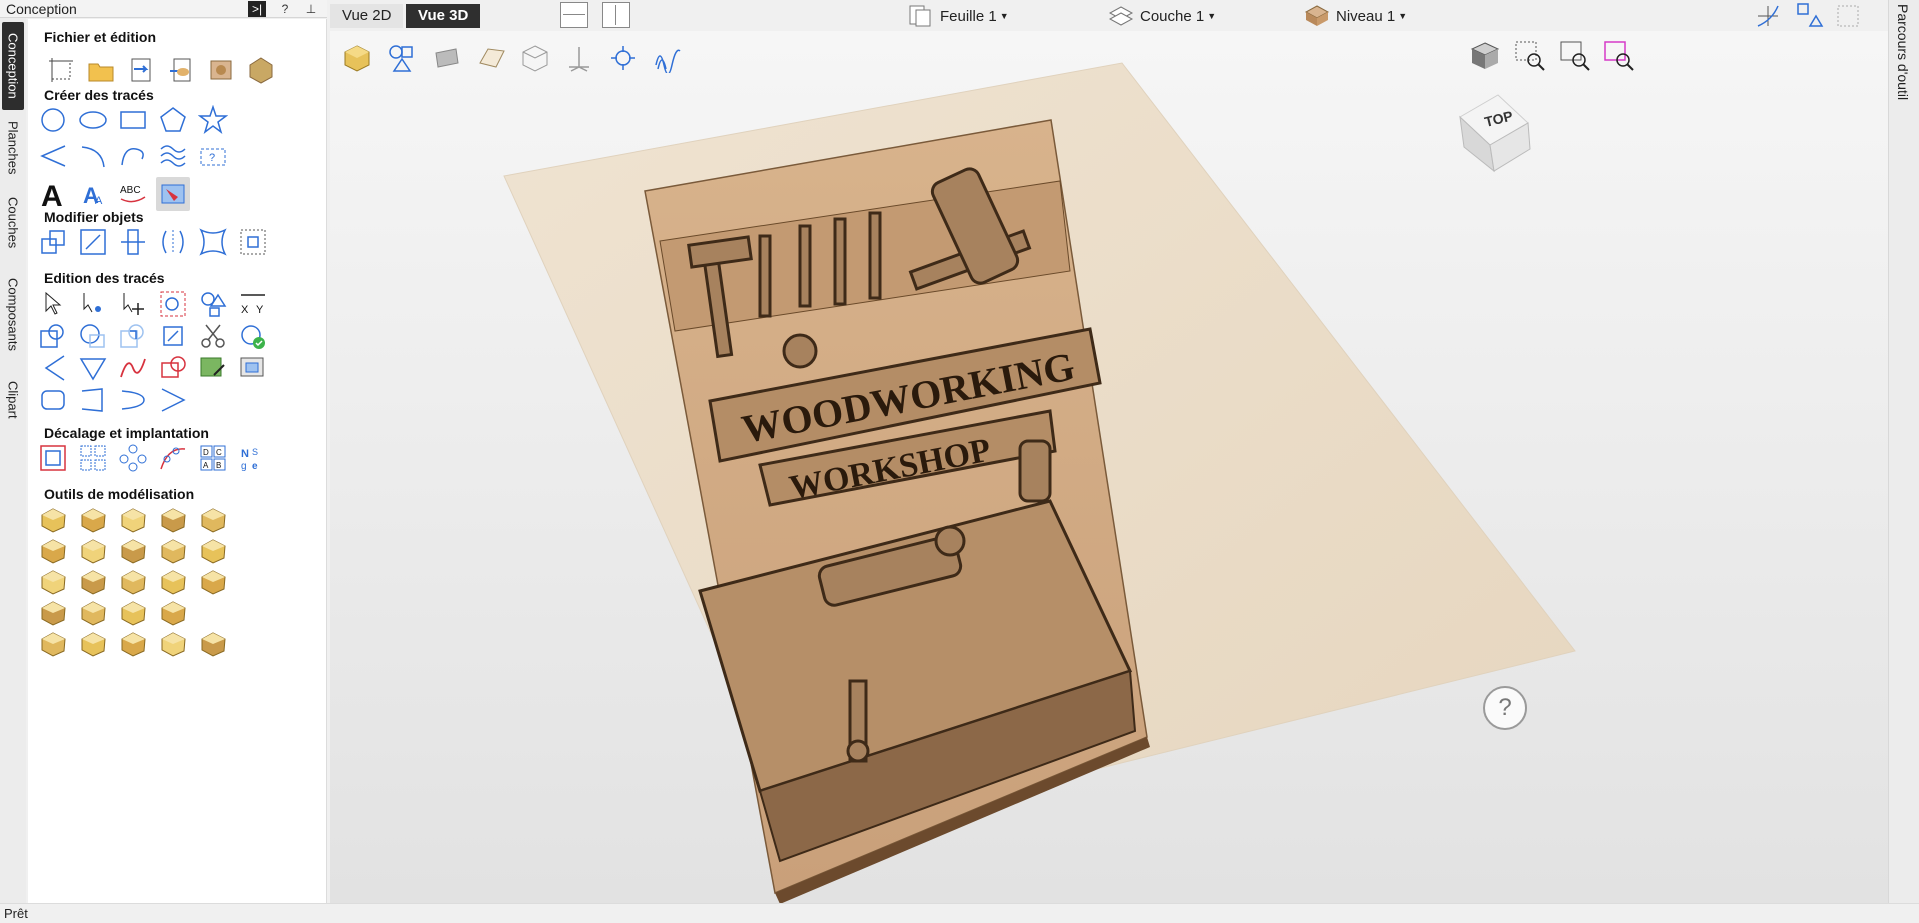  What do you see at coordinates (173, 368) in the screenshot?
I see `offset-curve-icon` at bounding box center [173, 368].